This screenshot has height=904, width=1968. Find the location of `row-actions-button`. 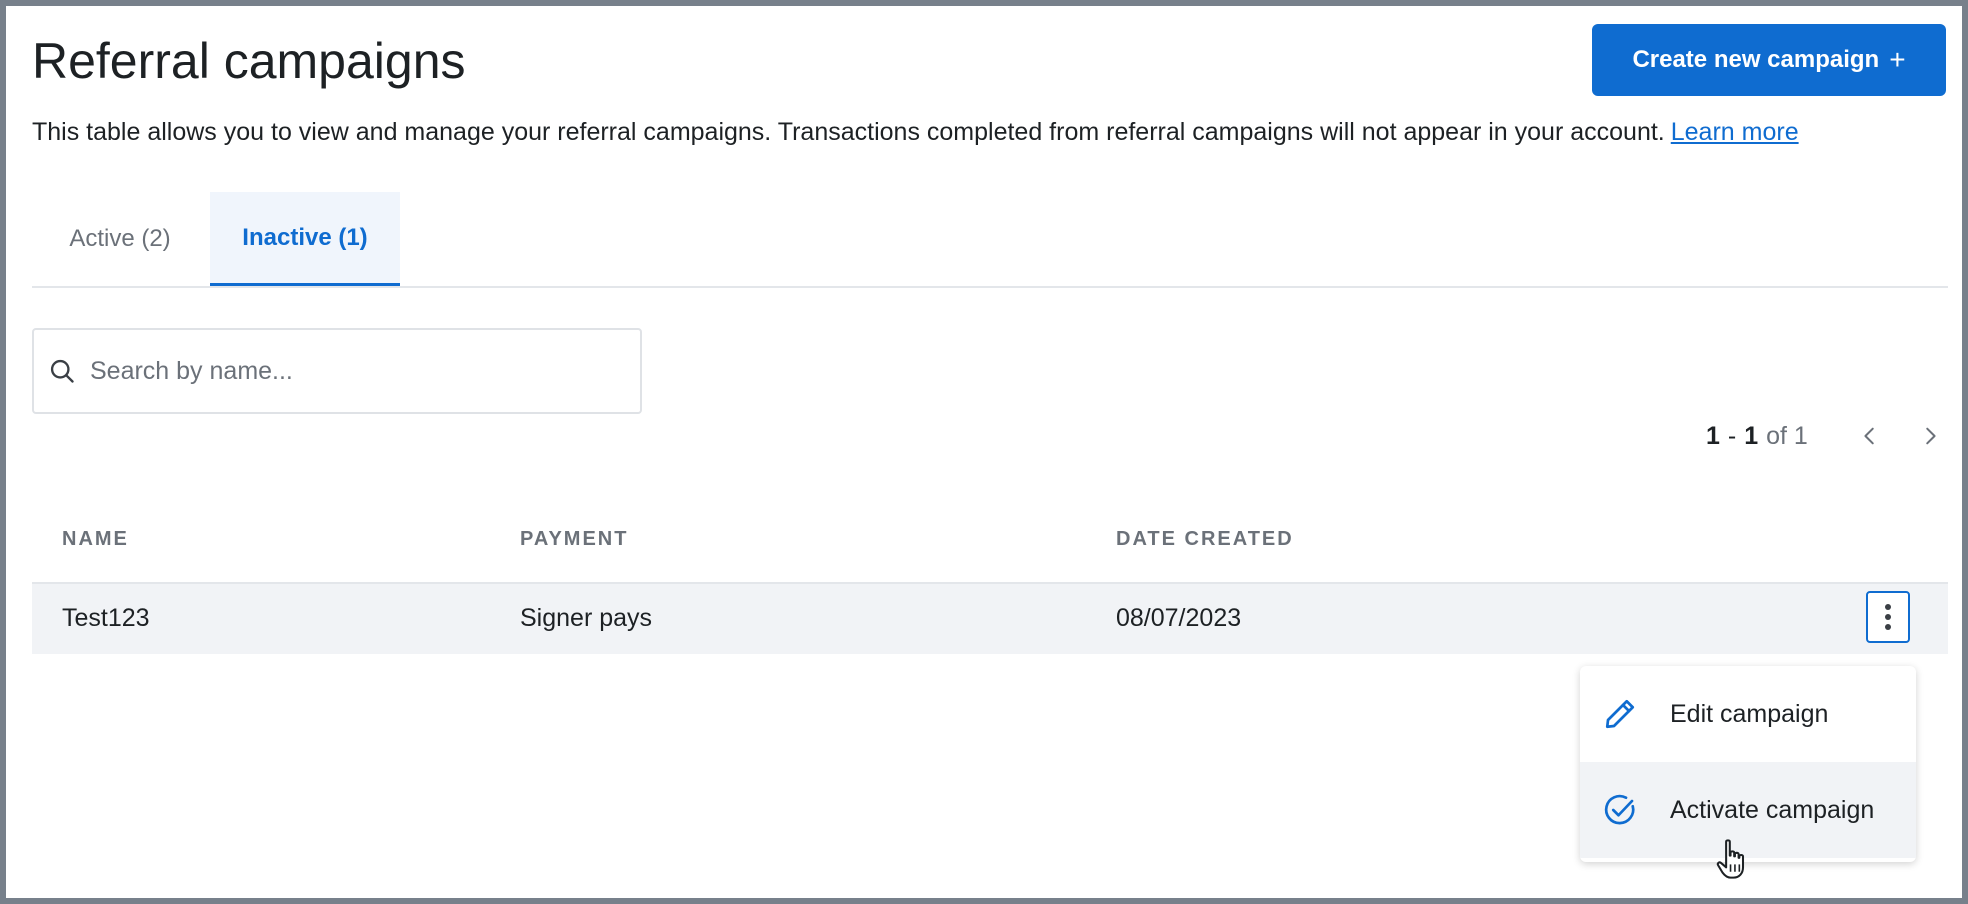

row-actions-button is located at coordinates (1888, 617).